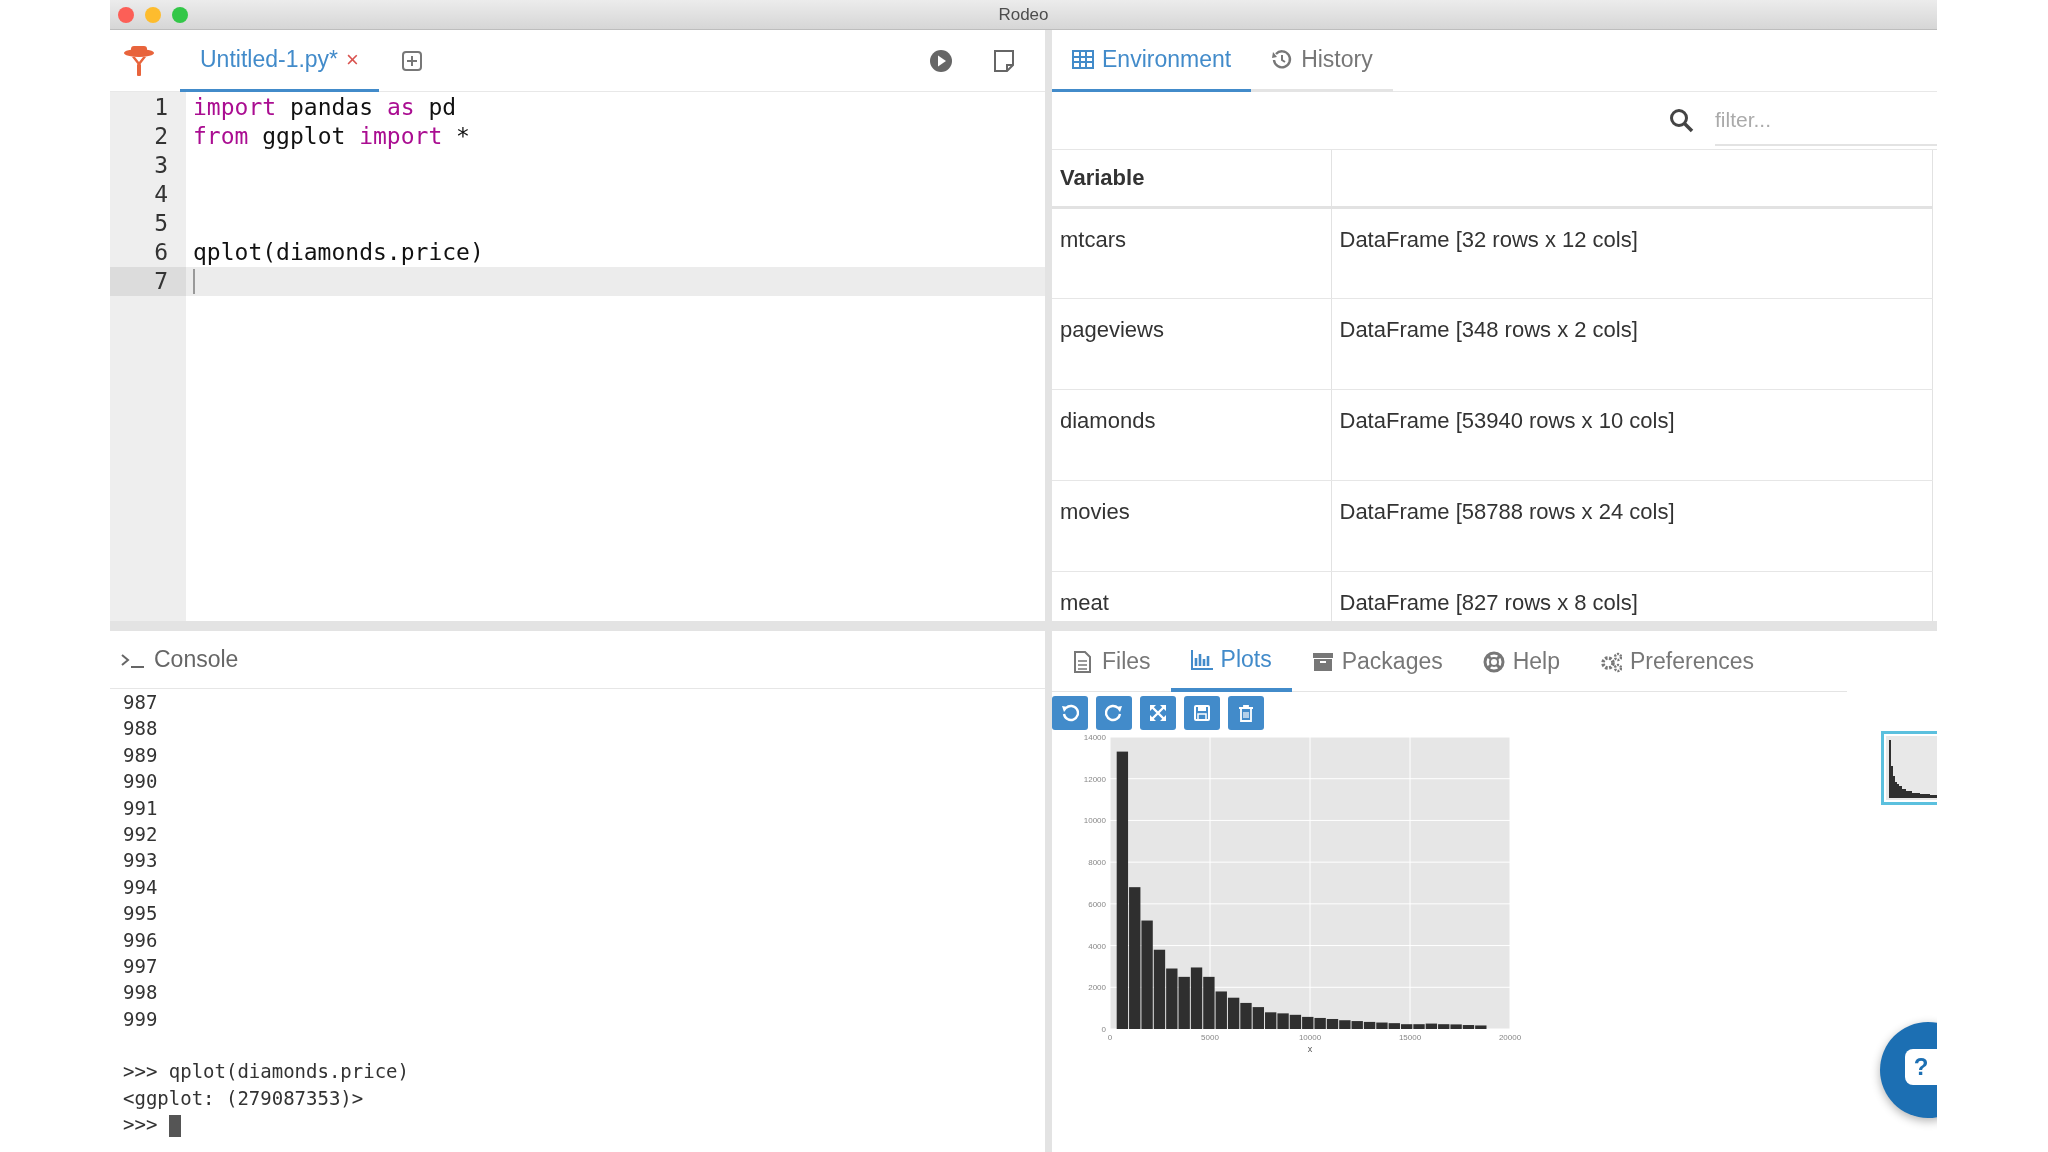 The height and width of the screenshot is (1152, 2048). I want to click on console-output: 987, so click(140, 702).